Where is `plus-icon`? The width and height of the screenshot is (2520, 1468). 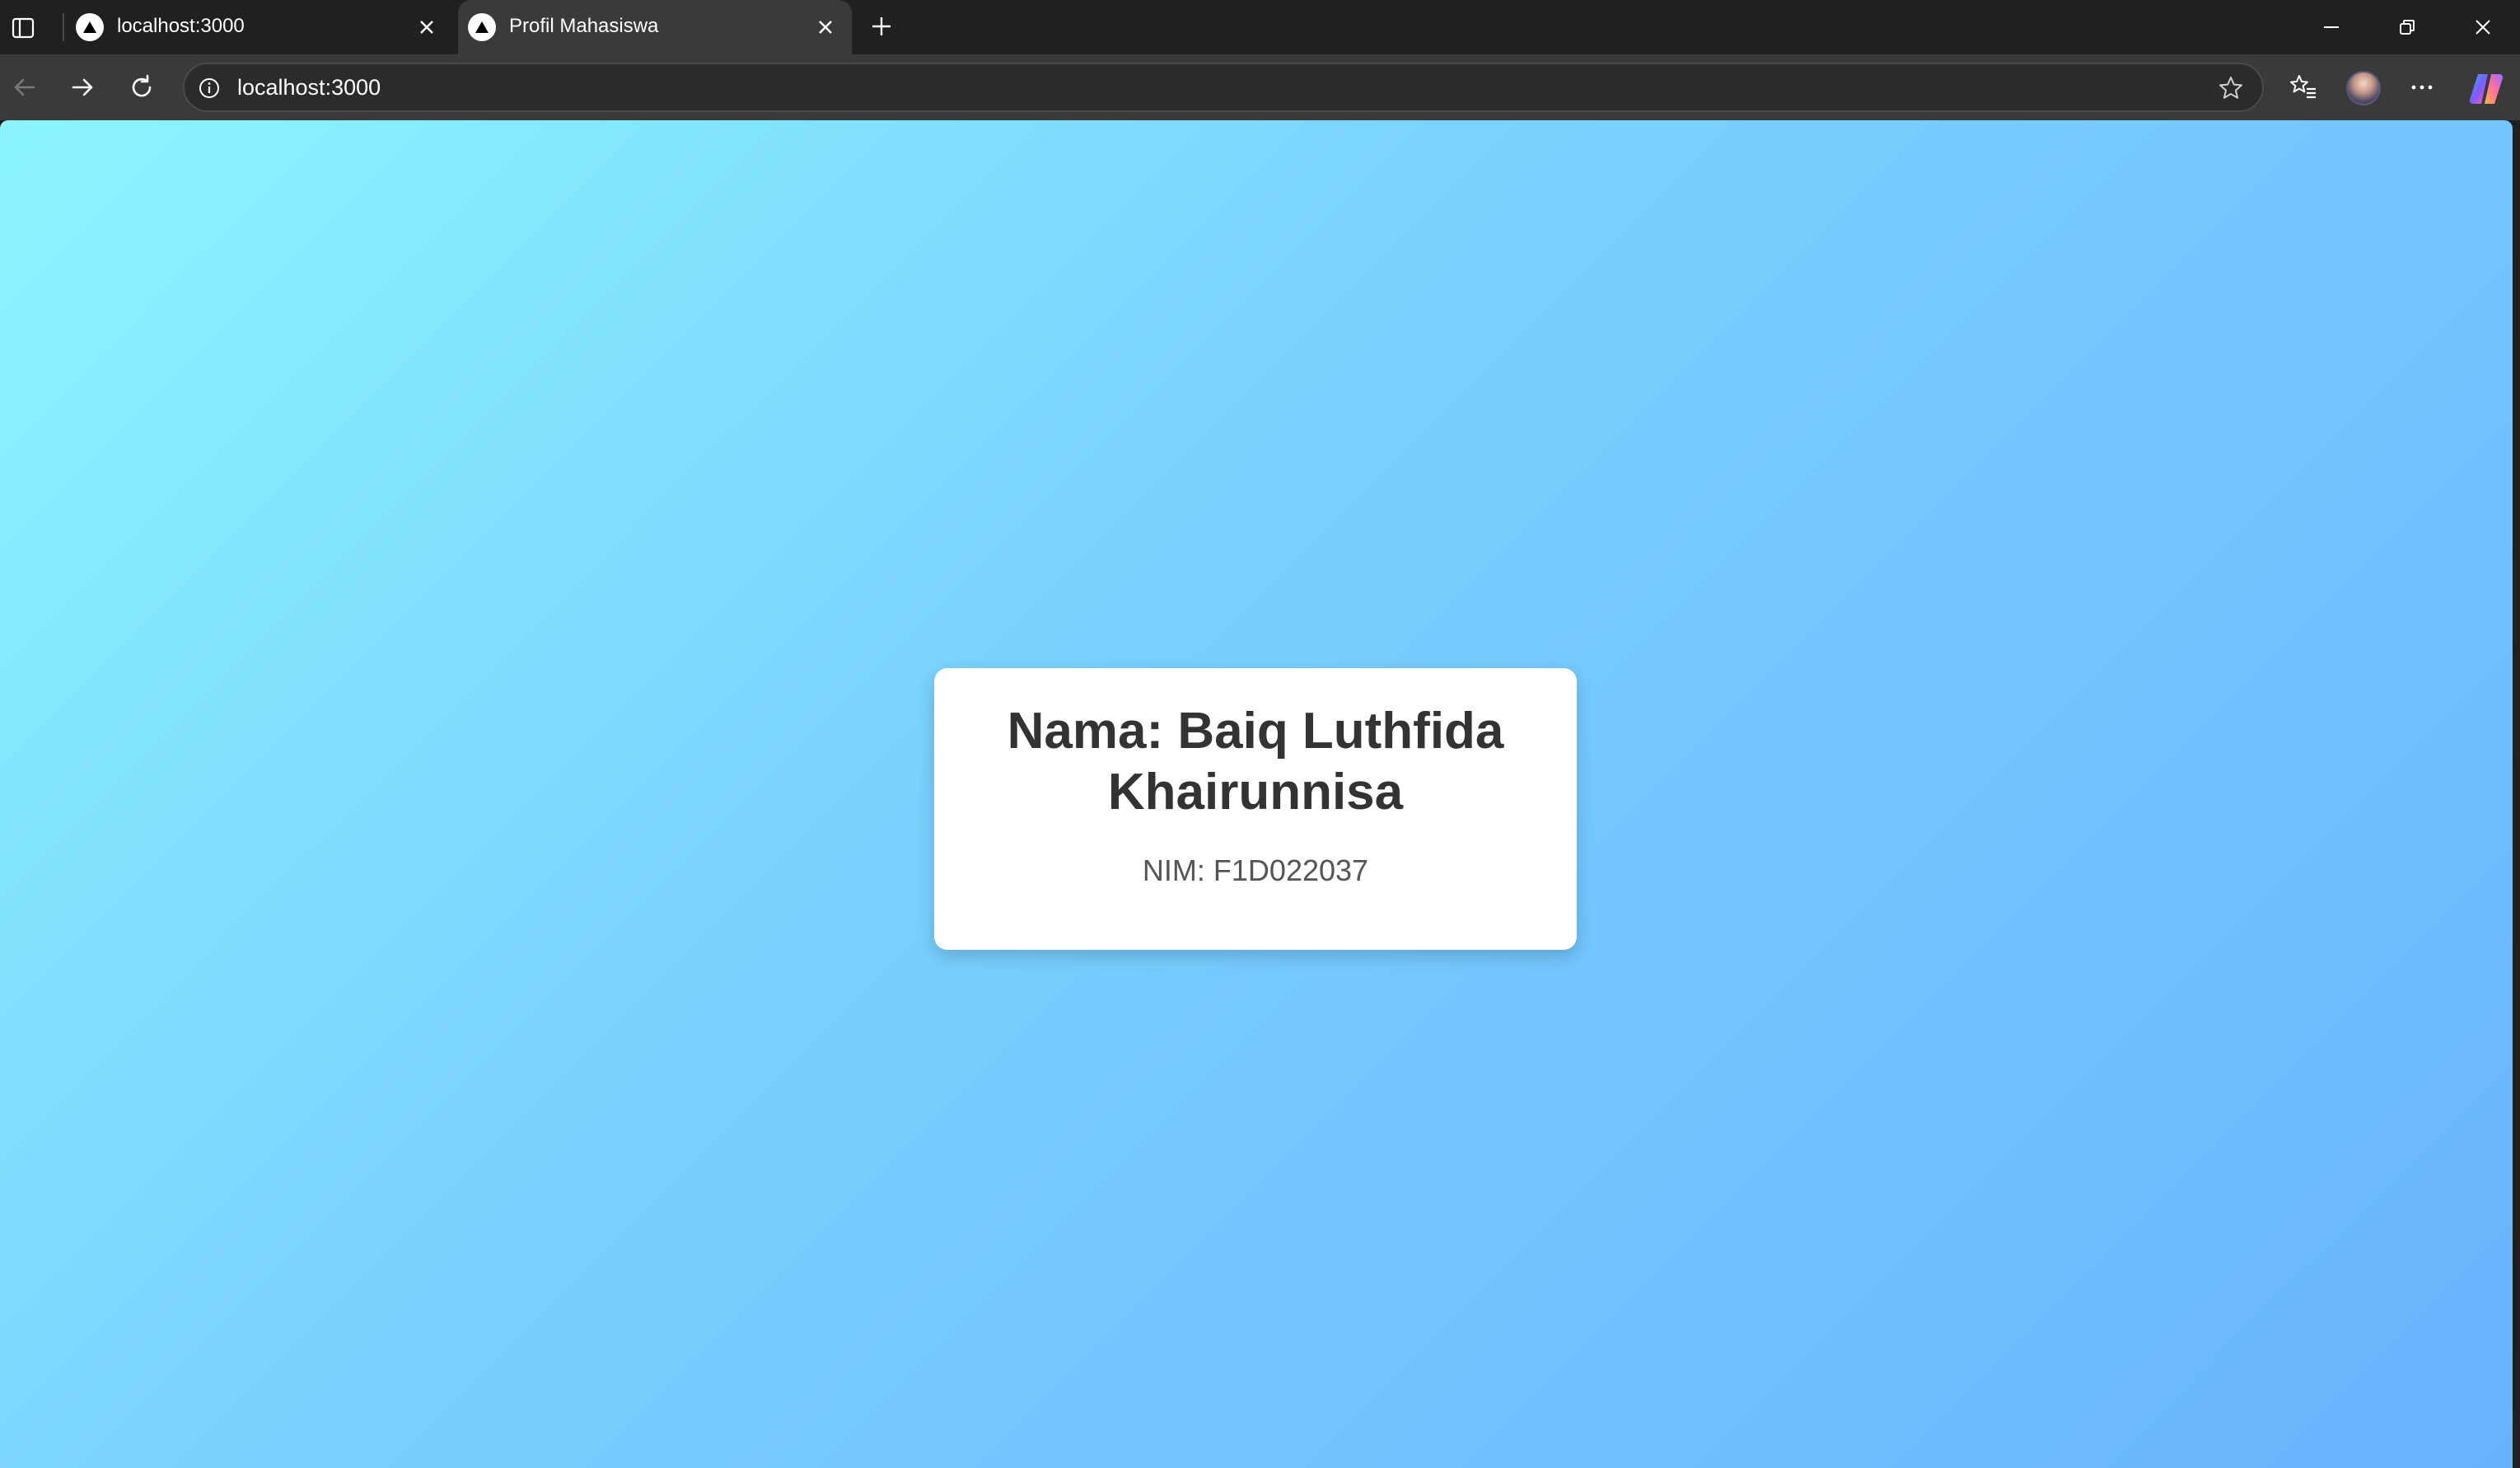 plus-icon is located at coordinates (881, 26).